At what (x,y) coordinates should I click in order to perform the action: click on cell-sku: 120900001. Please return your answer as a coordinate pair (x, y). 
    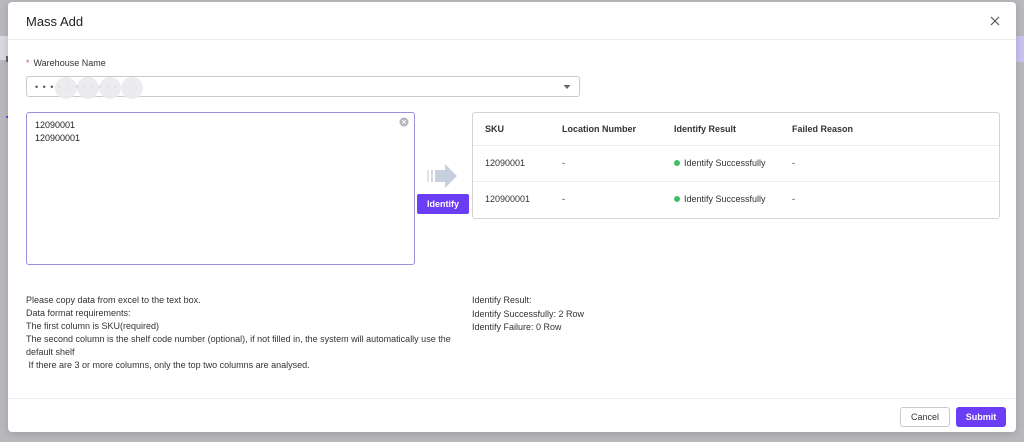
    Looking at the image, I should click on (508, 199).